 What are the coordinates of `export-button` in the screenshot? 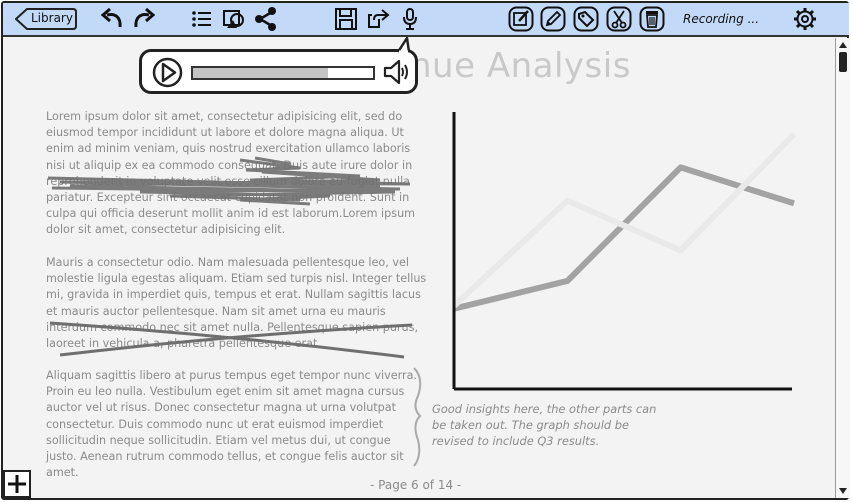 It's located at (379, 19).